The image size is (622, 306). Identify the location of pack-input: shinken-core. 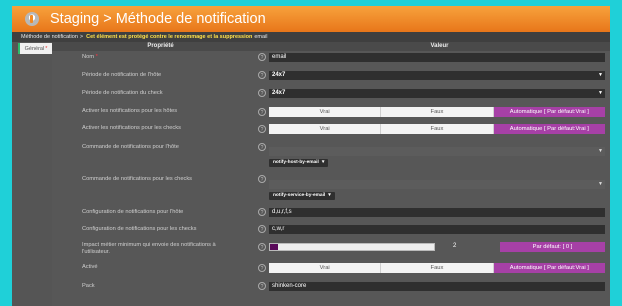
(437, 286).